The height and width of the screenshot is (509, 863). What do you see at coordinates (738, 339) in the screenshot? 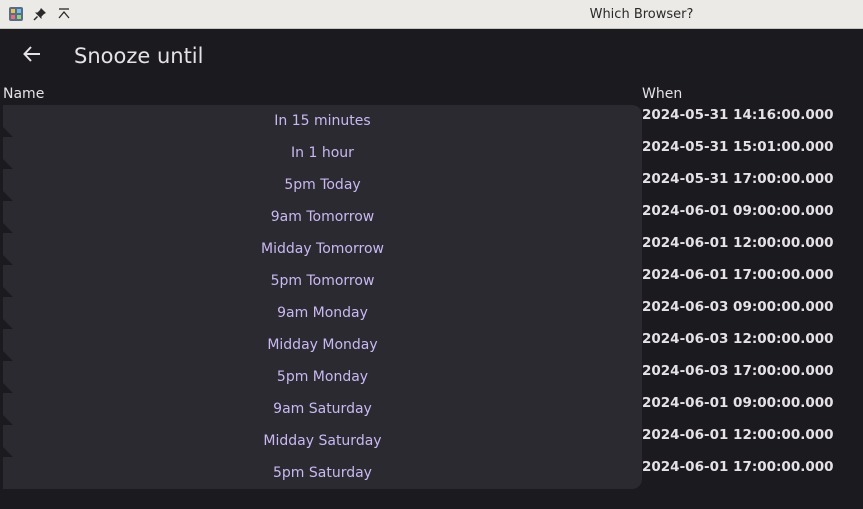
I see `when-value: 2024-06-03 12:00:00.000` at bounding box center [738, 339].